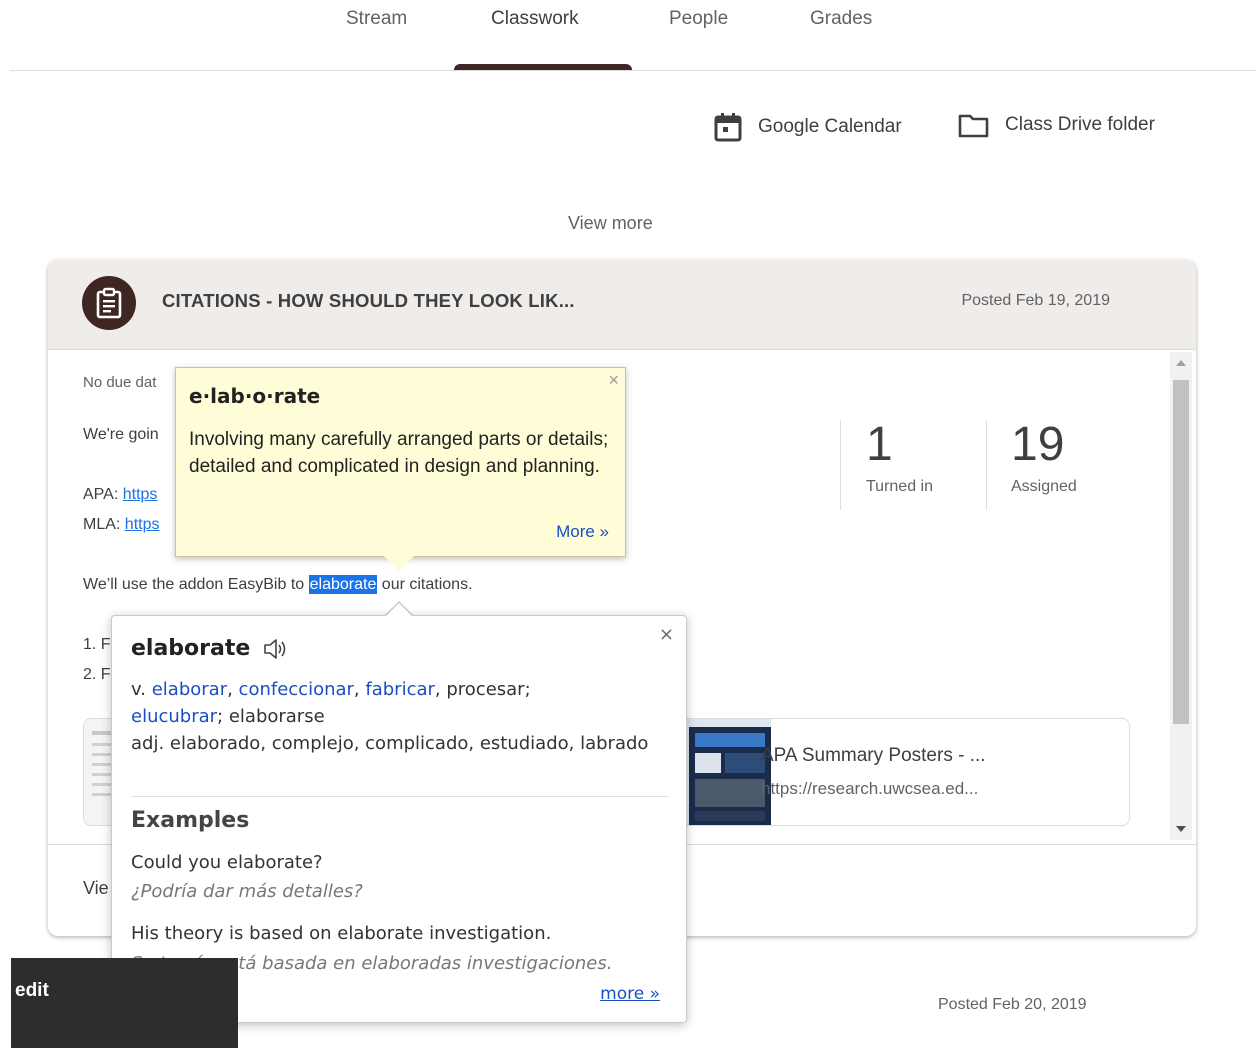 Image resolution: width=1256 pixels, height=1048 pixels. What do you see at coordinates (1080, 124) in the screenshot?
I see `class-drive-folder-label: Class Drive folder` at bounding box center [1080, 124].